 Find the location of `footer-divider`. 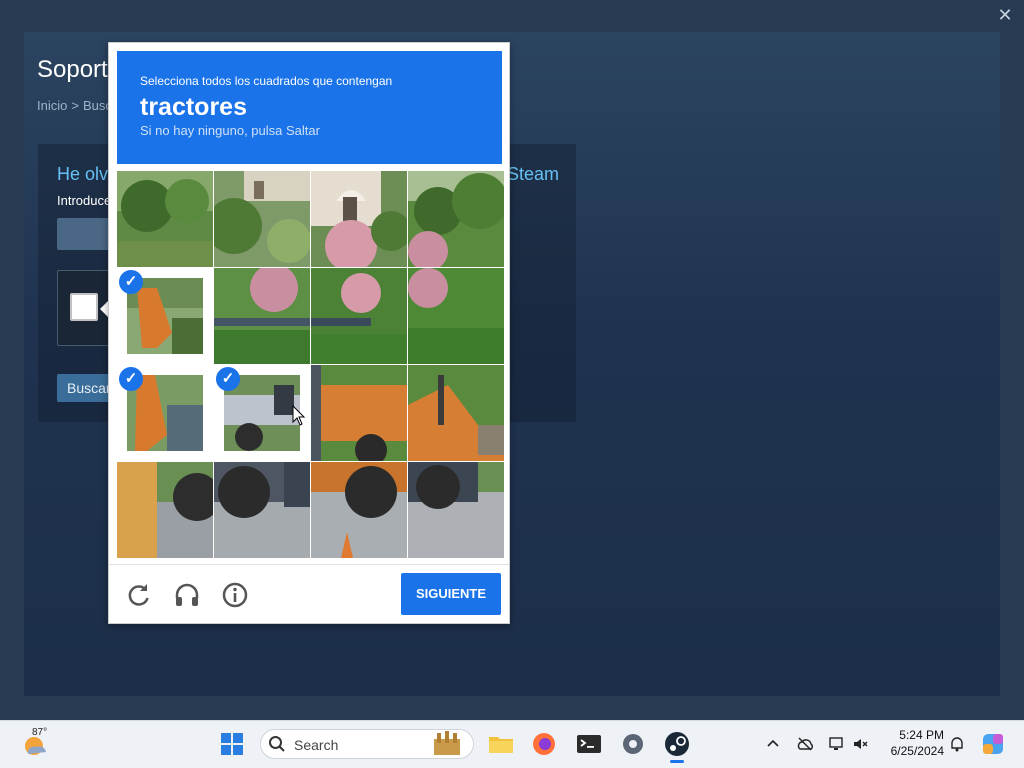

footer-divider is located at coordinates (309, 564).